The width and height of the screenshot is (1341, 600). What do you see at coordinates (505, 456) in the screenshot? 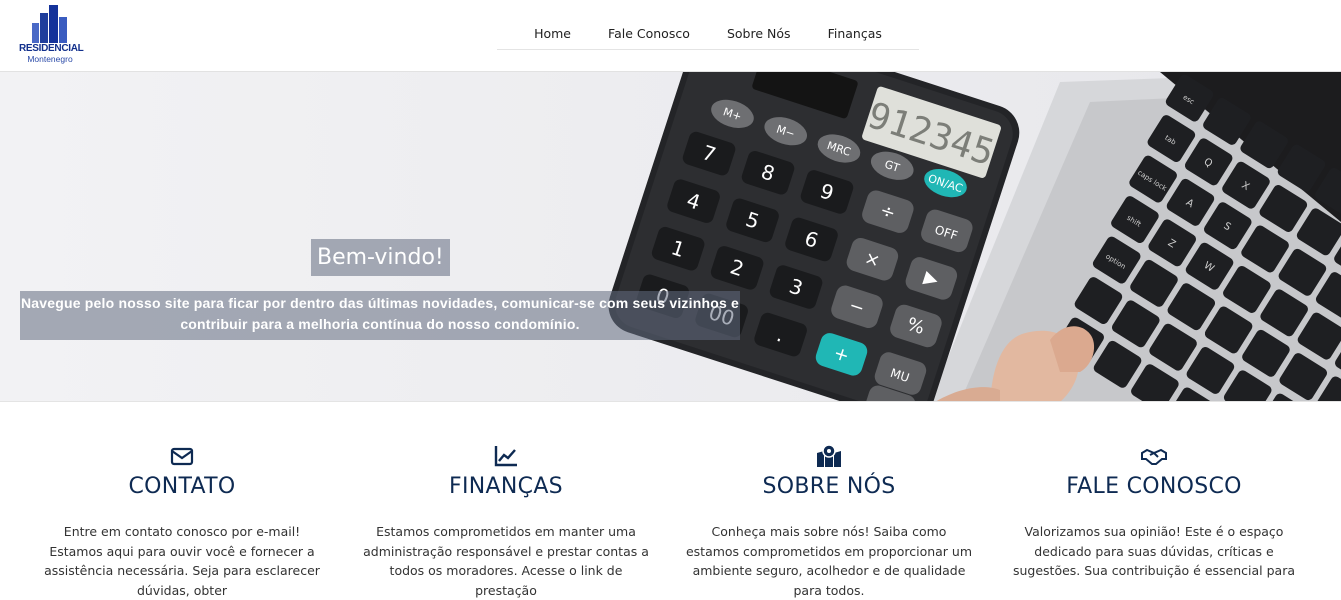
I see `chart-line-icon` at bounding box center [505, 456].